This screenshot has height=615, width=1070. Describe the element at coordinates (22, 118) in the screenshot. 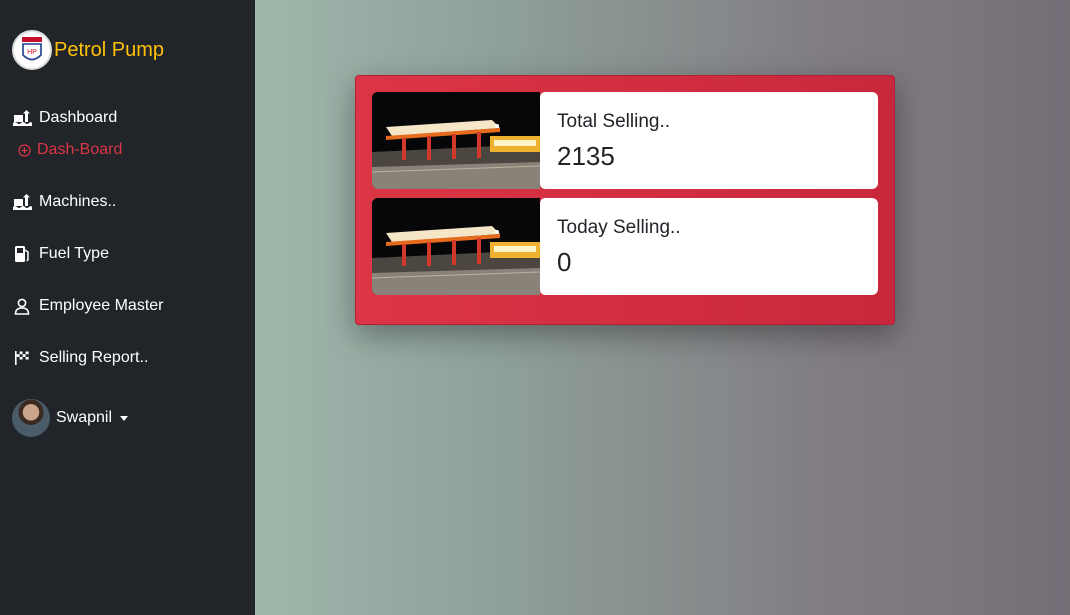

I see `dashboard-icon` at that location.